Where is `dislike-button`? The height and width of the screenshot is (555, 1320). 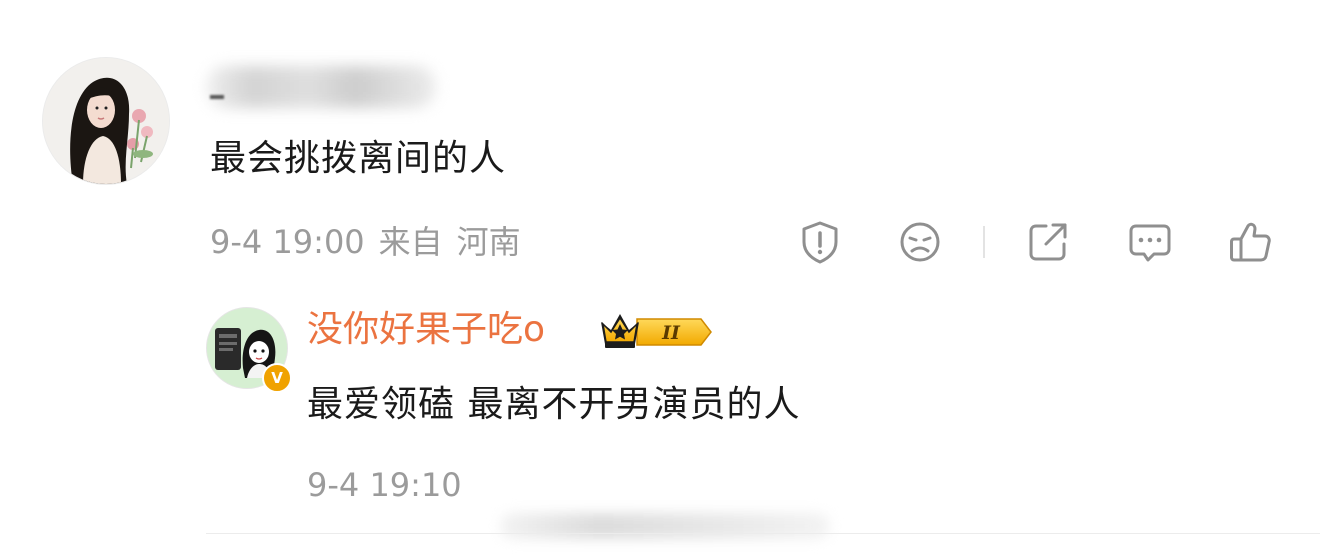 dislike-button is located at coordinates (920, 242).